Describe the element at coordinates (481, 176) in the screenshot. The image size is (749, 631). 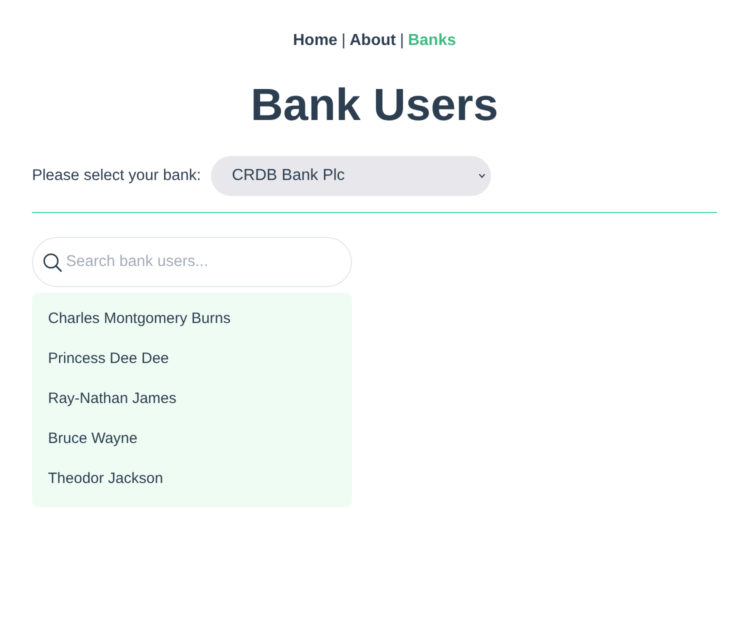
I see `chevron-down-icon` at that location.